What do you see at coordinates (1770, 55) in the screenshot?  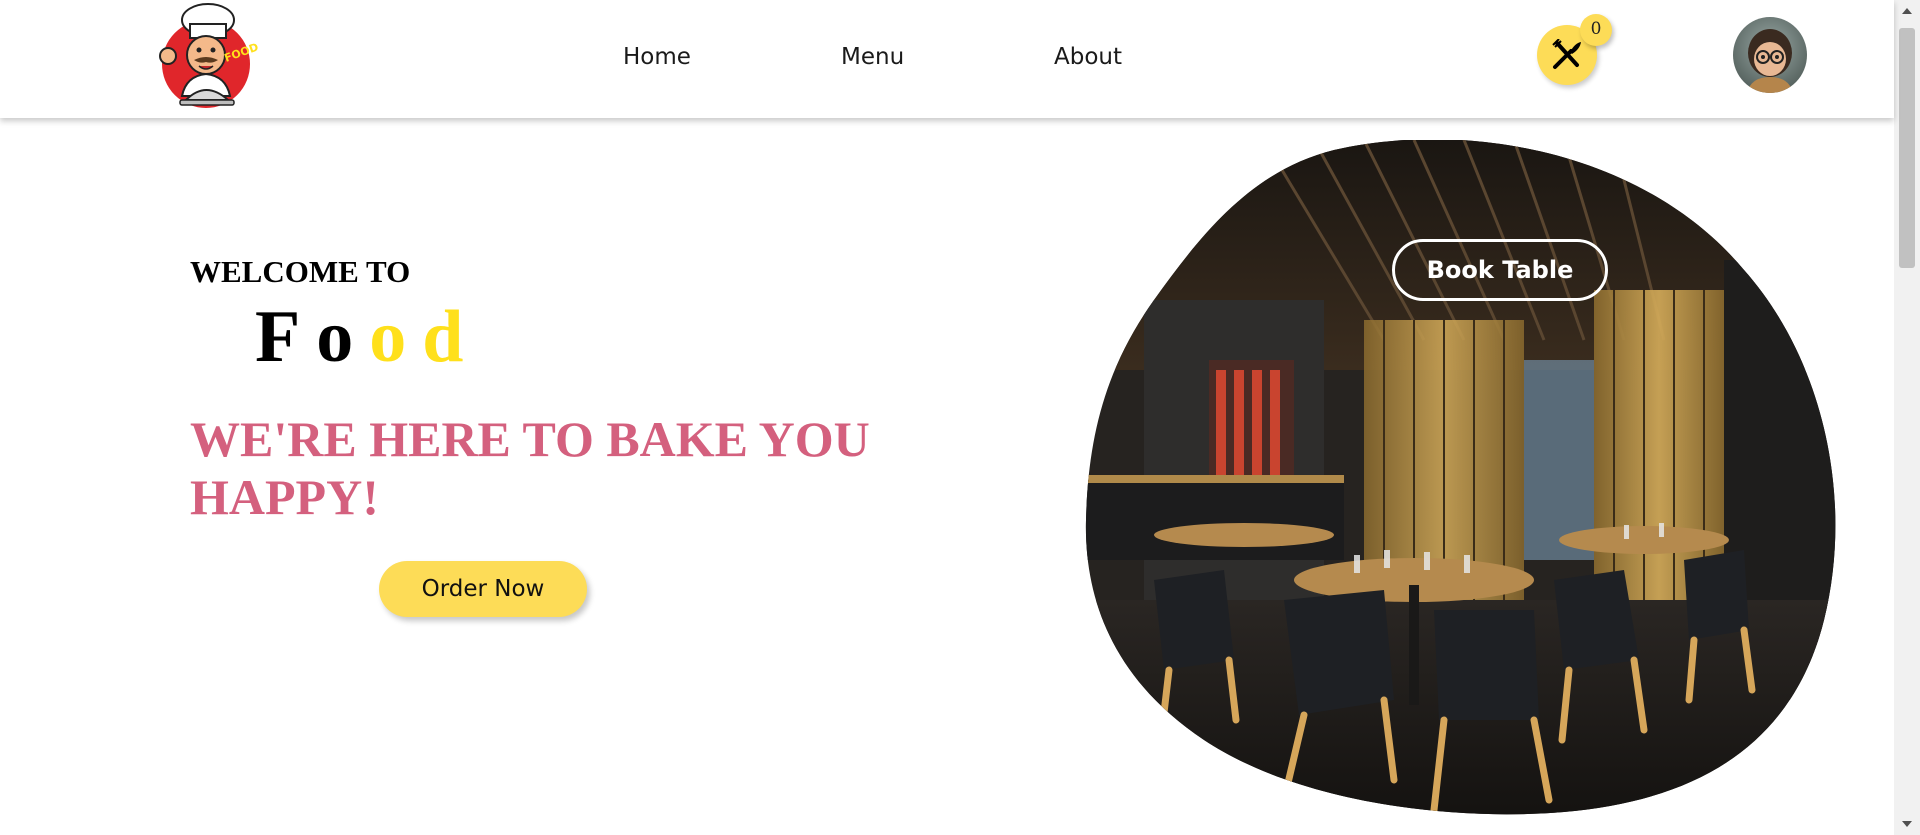 I see `user-avatar` at bounding box center [1770, 55].